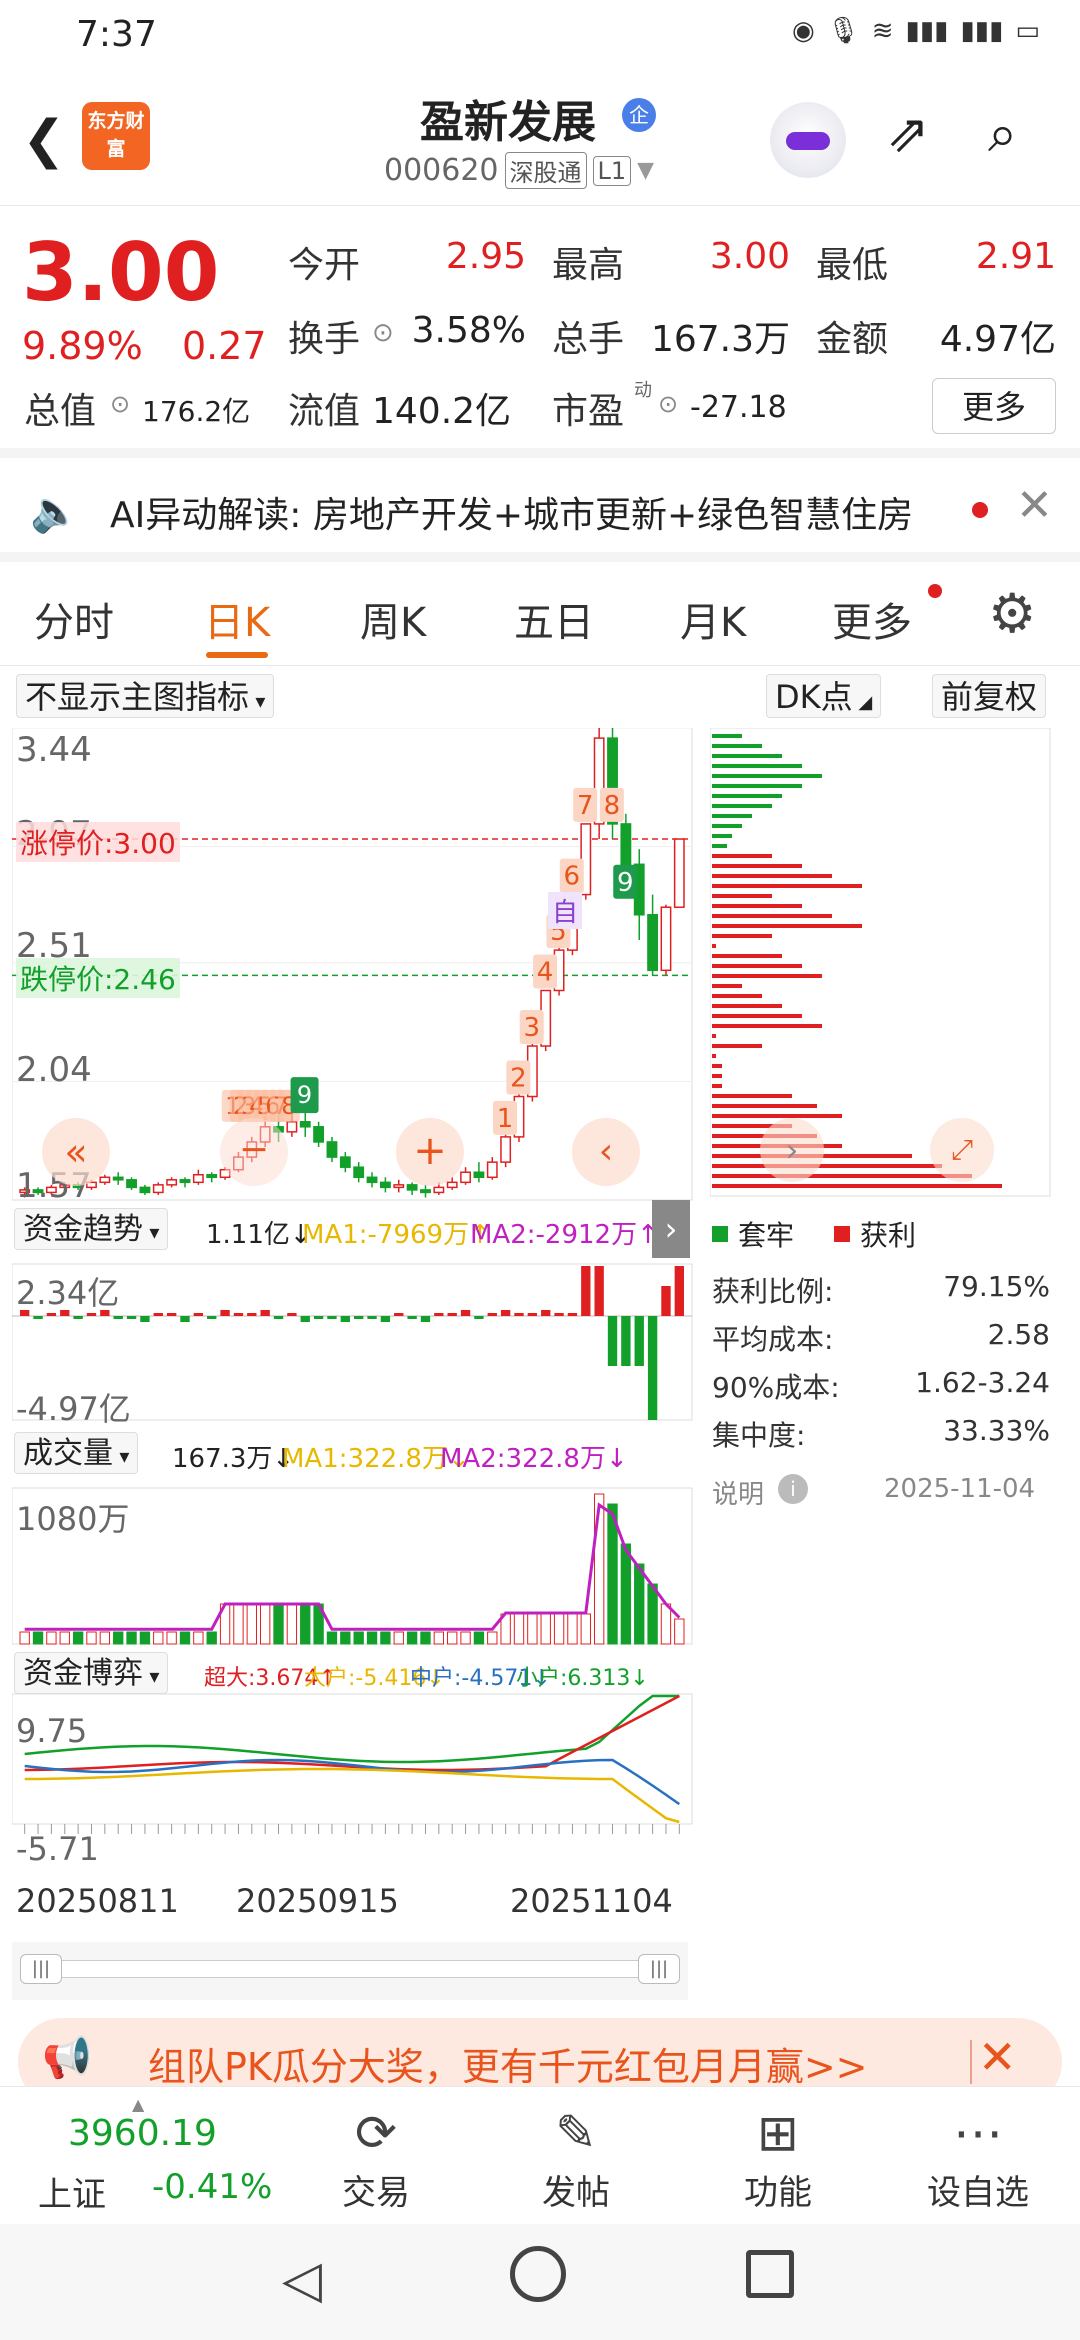 This screenshot has width=1080, height=2340. What do you see at coordinates (212, 2187) in the screenshot?
I see `index-change: -0.41%` at bounding box center [212, 2187].